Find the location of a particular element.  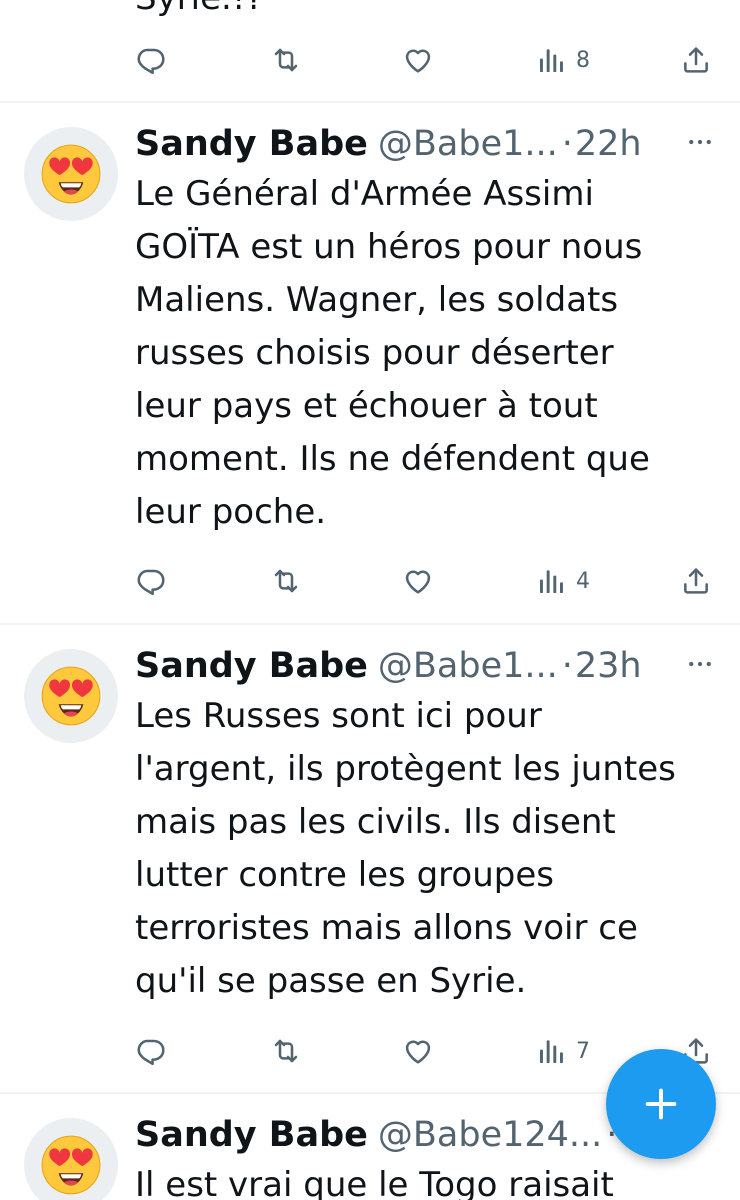

tweet-timestamp: 23h is located at coordinates (608, 666).